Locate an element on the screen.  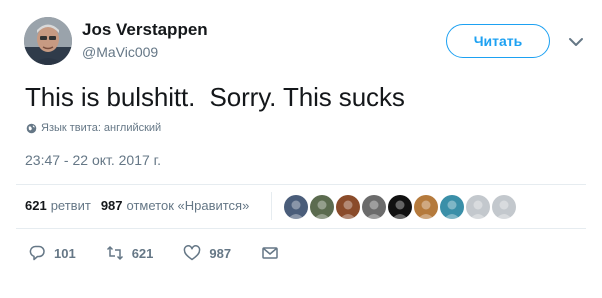
follow-button: Читать is located at coordinates (498, 41).